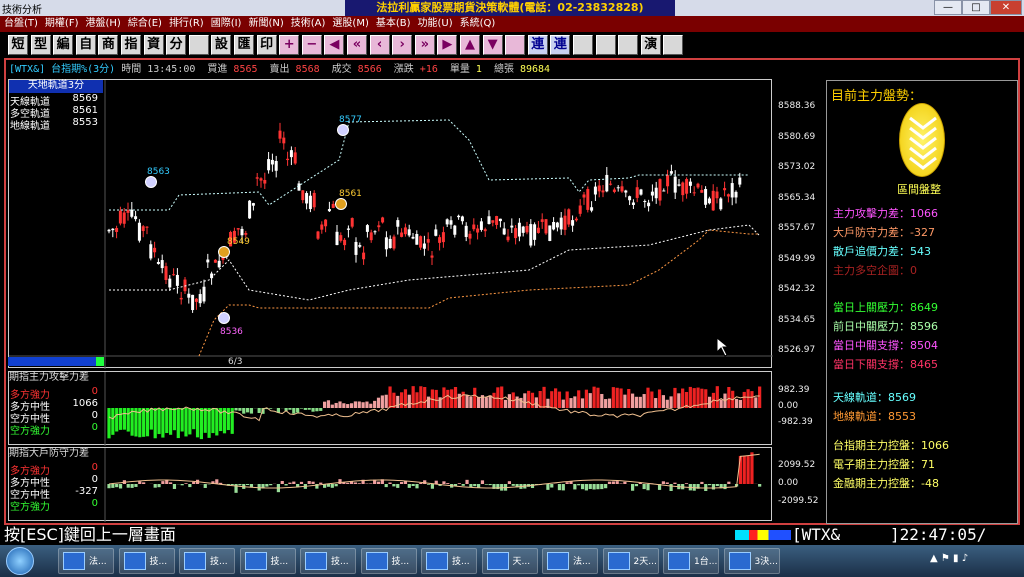 The image size is (1024, 577). What do you see at coordinates (63, 45) in the screenshot?
I see `toolbar-button-2: 編` at bounding box center [63, 45].